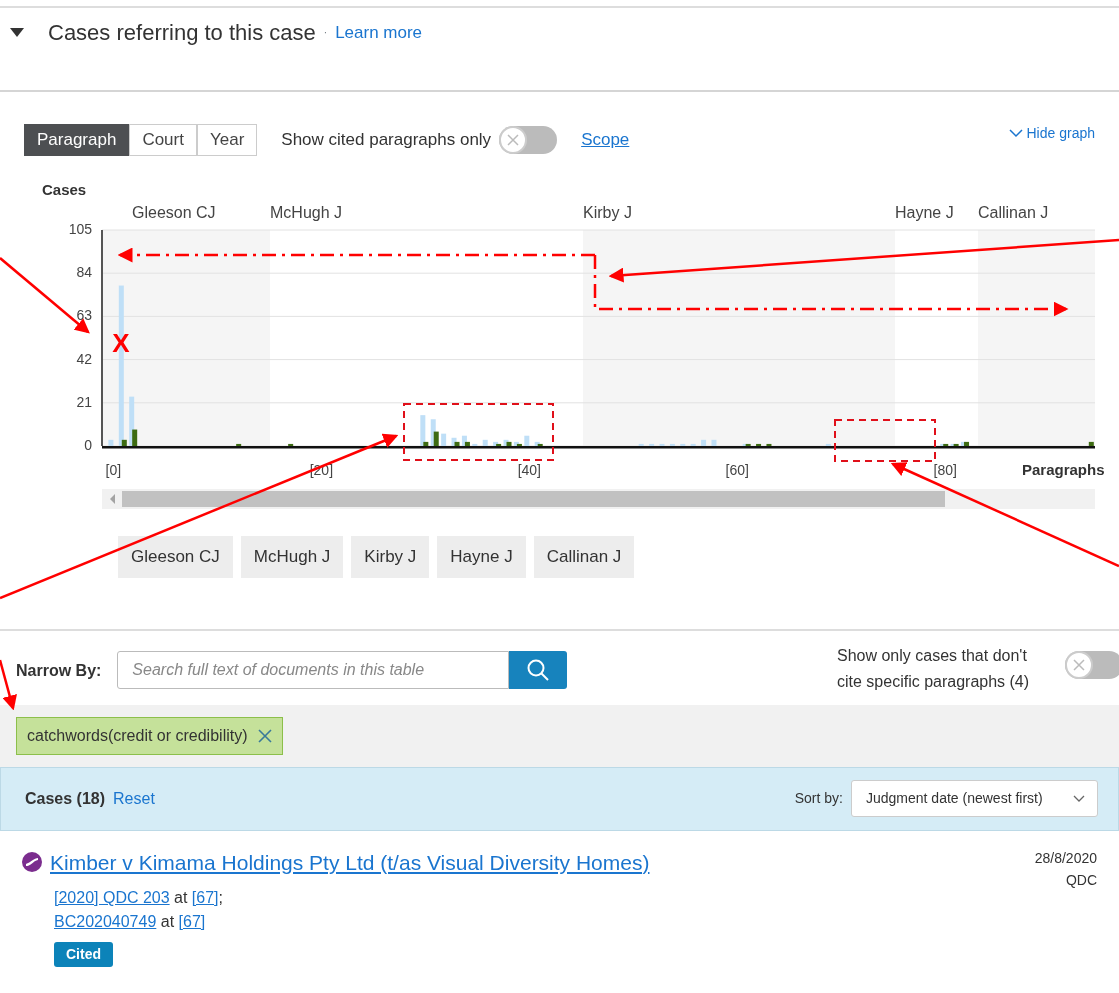 This screenshot has width=1119, height=993. What do you see at coordinates (163, 140) in the screenshot?
I see `view-tab: Court` at bounding box center [163, 140].